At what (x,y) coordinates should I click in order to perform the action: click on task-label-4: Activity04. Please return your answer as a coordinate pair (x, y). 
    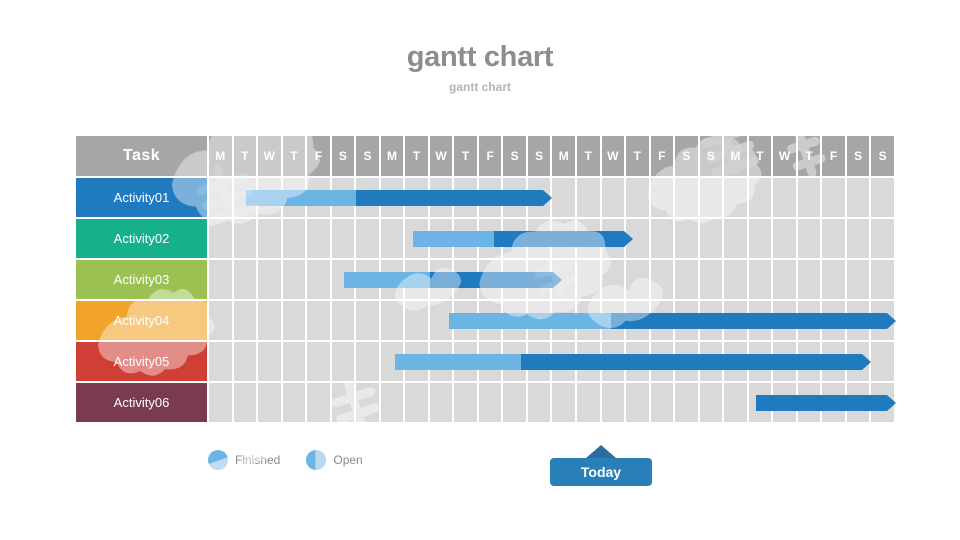
    Looking at the image, I should click on (141, 321).